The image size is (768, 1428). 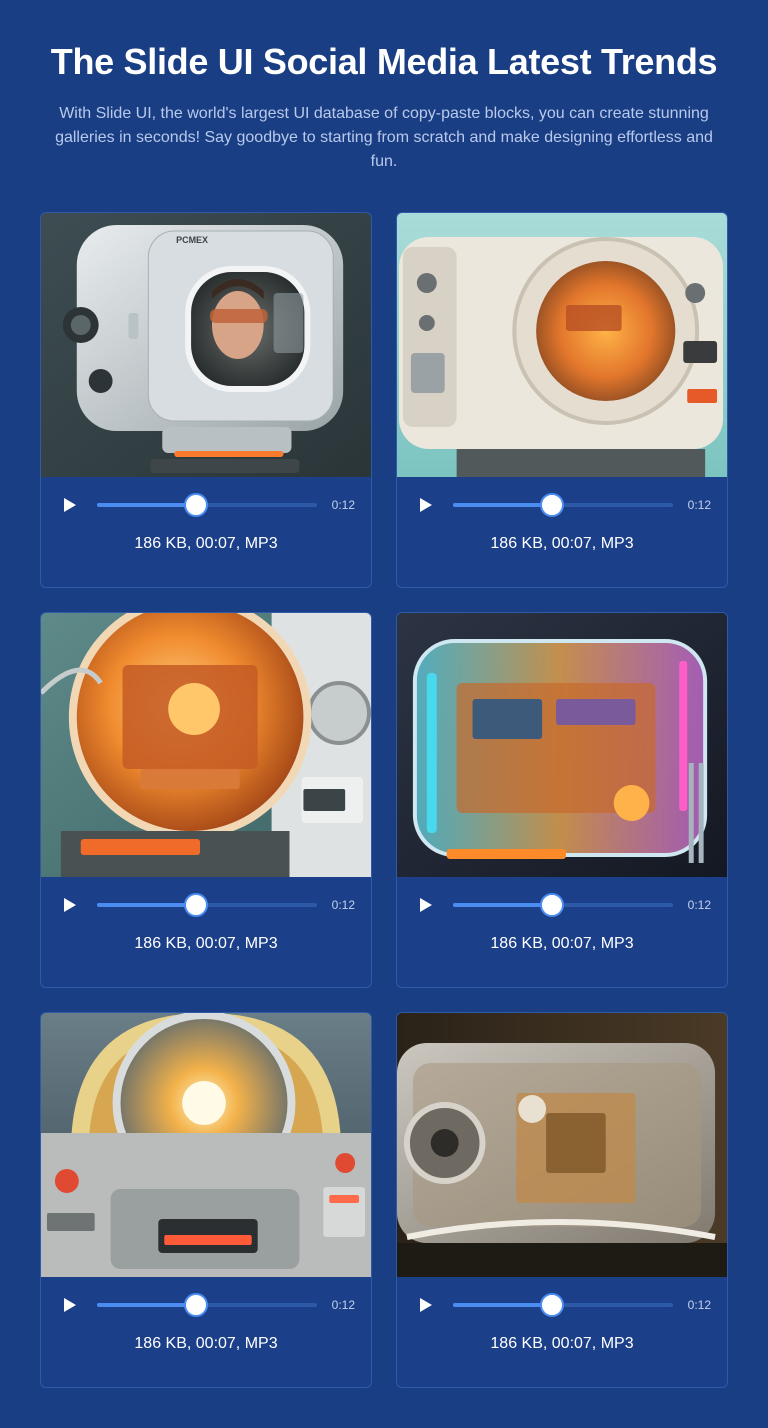 I want to click on device-brand-text: PCMEX, so click(x=192, y=240).